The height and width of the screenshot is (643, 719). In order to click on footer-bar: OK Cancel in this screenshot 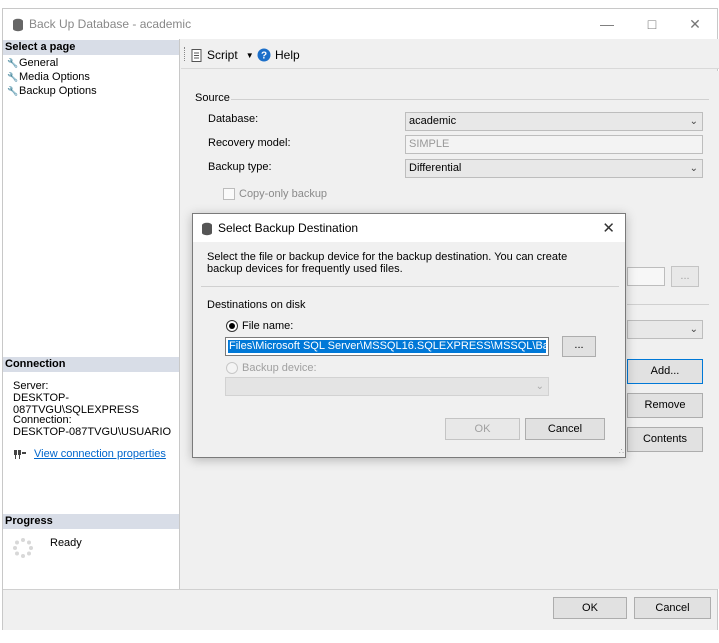, I will do `click(360, 609)`.